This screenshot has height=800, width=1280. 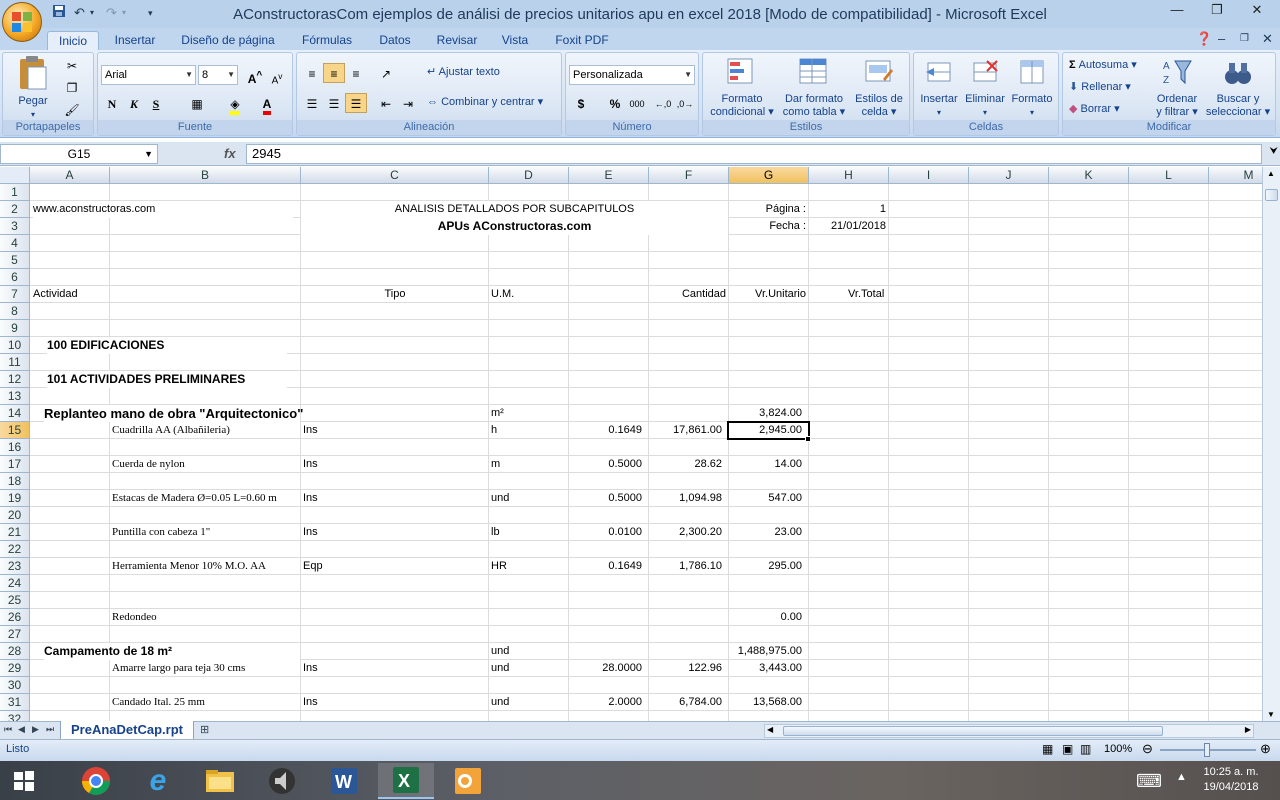 What do you see at coordinates (327, 40) in the screenshot?
I see `tab-formulas: Fórmulas` at bounding box center [327, 40].